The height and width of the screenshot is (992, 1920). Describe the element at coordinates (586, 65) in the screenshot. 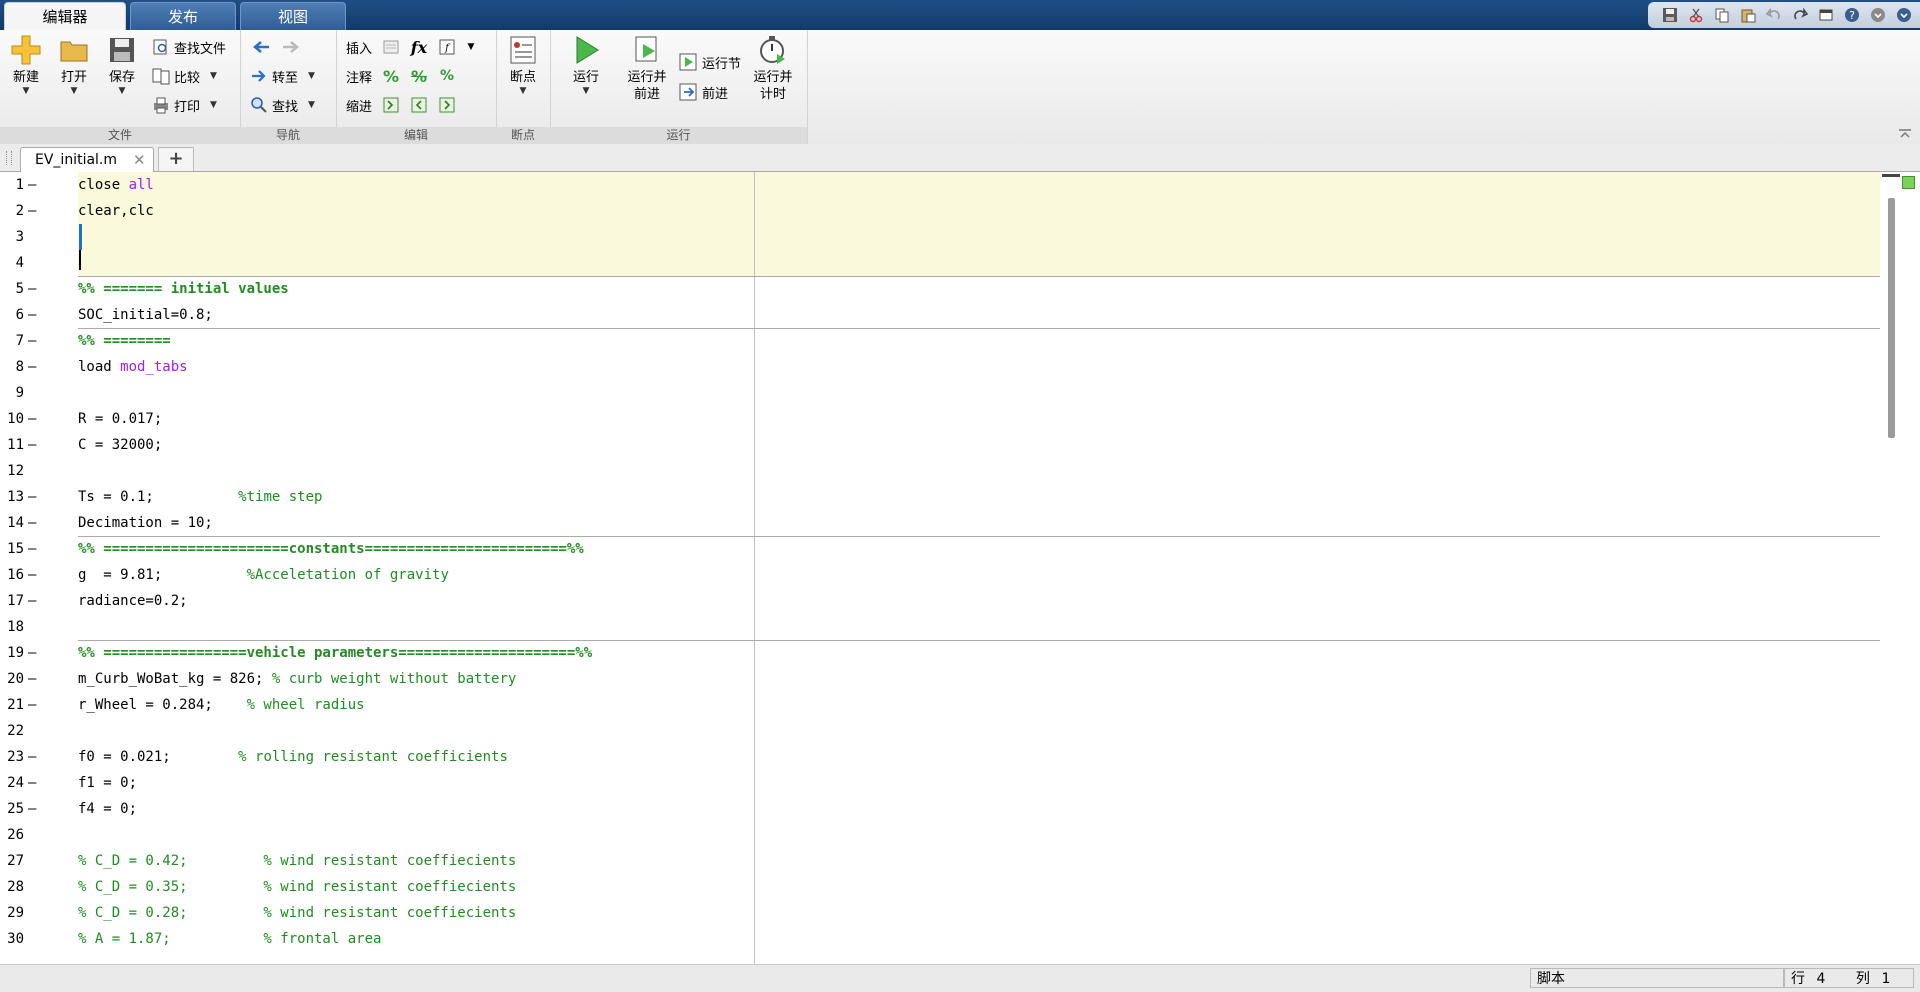

I see `run-button: 运行 ▼` at that location.